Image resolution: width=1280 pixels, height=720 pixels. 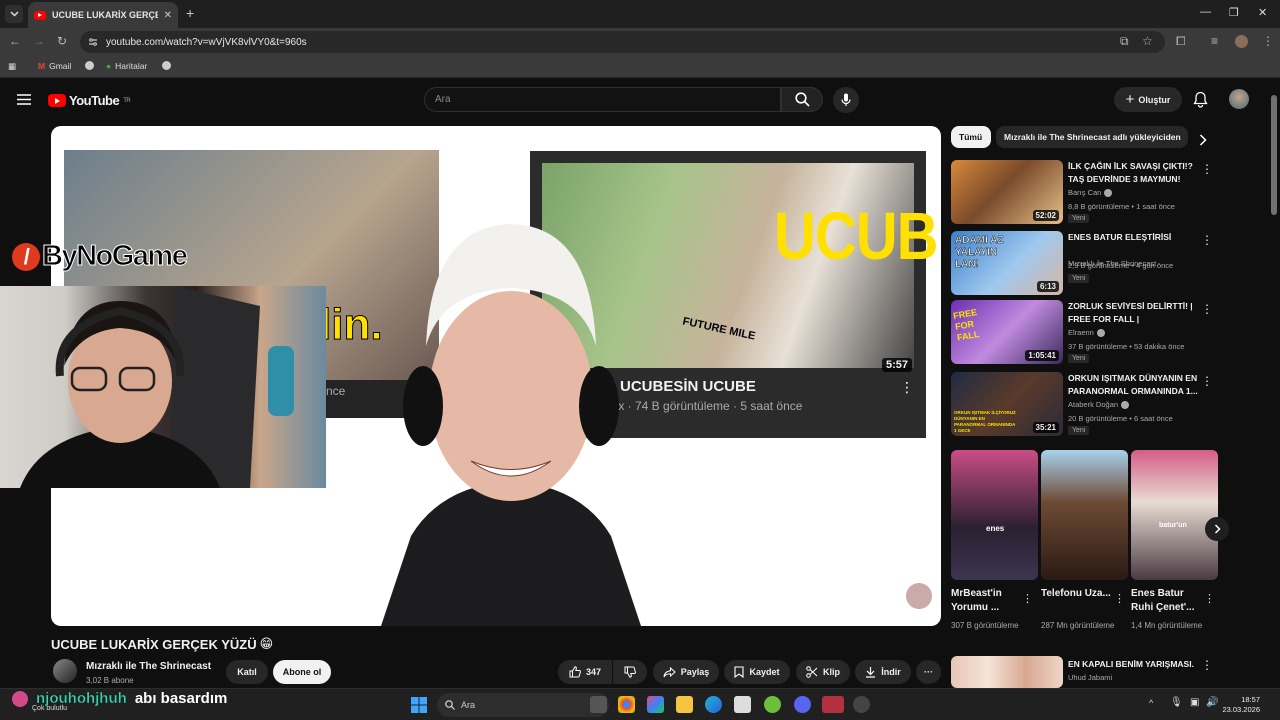 I want to click on tab-search-button, so click(x=14, y=14).